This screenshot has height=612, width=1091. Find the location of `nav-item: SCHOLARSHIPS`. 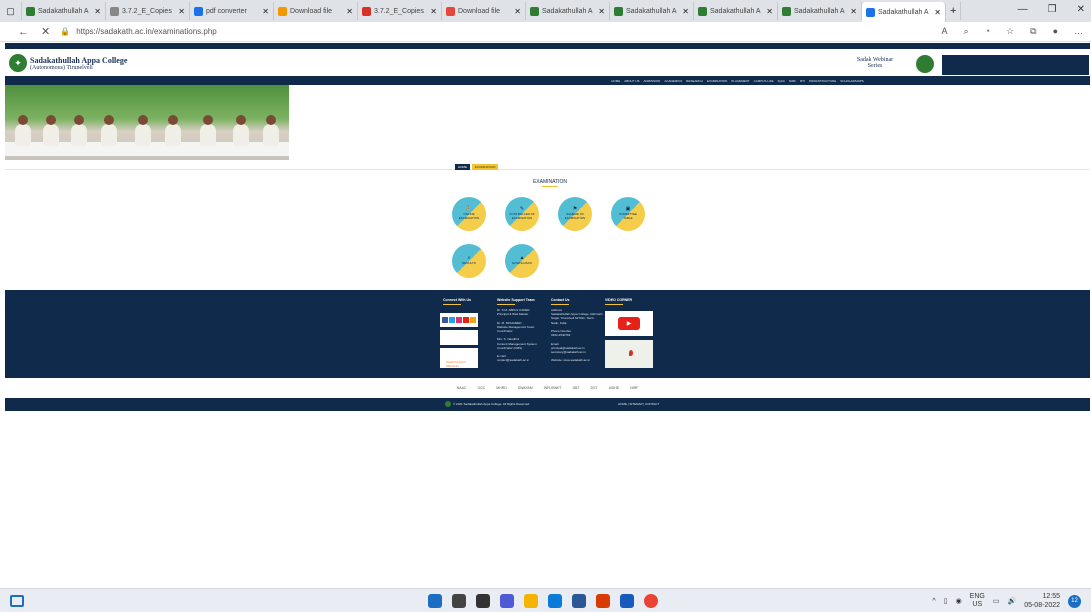

nav-item: SCHOLARSHIPS is located at coordinates (852, 81).